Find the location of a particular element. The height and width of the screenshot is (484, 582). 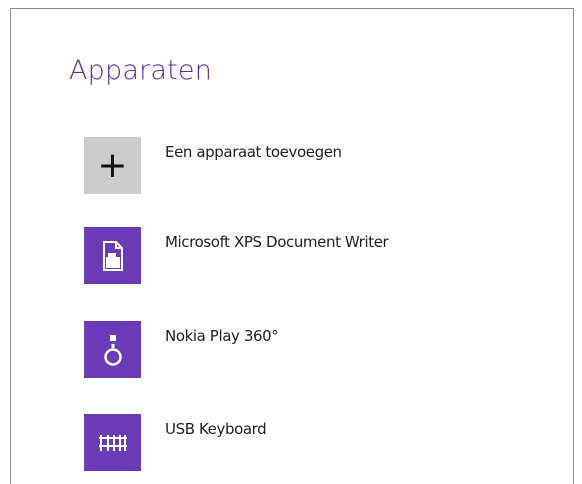

add-device-item: + Een apparaat toevoegen is located at coordinates (304, 166).